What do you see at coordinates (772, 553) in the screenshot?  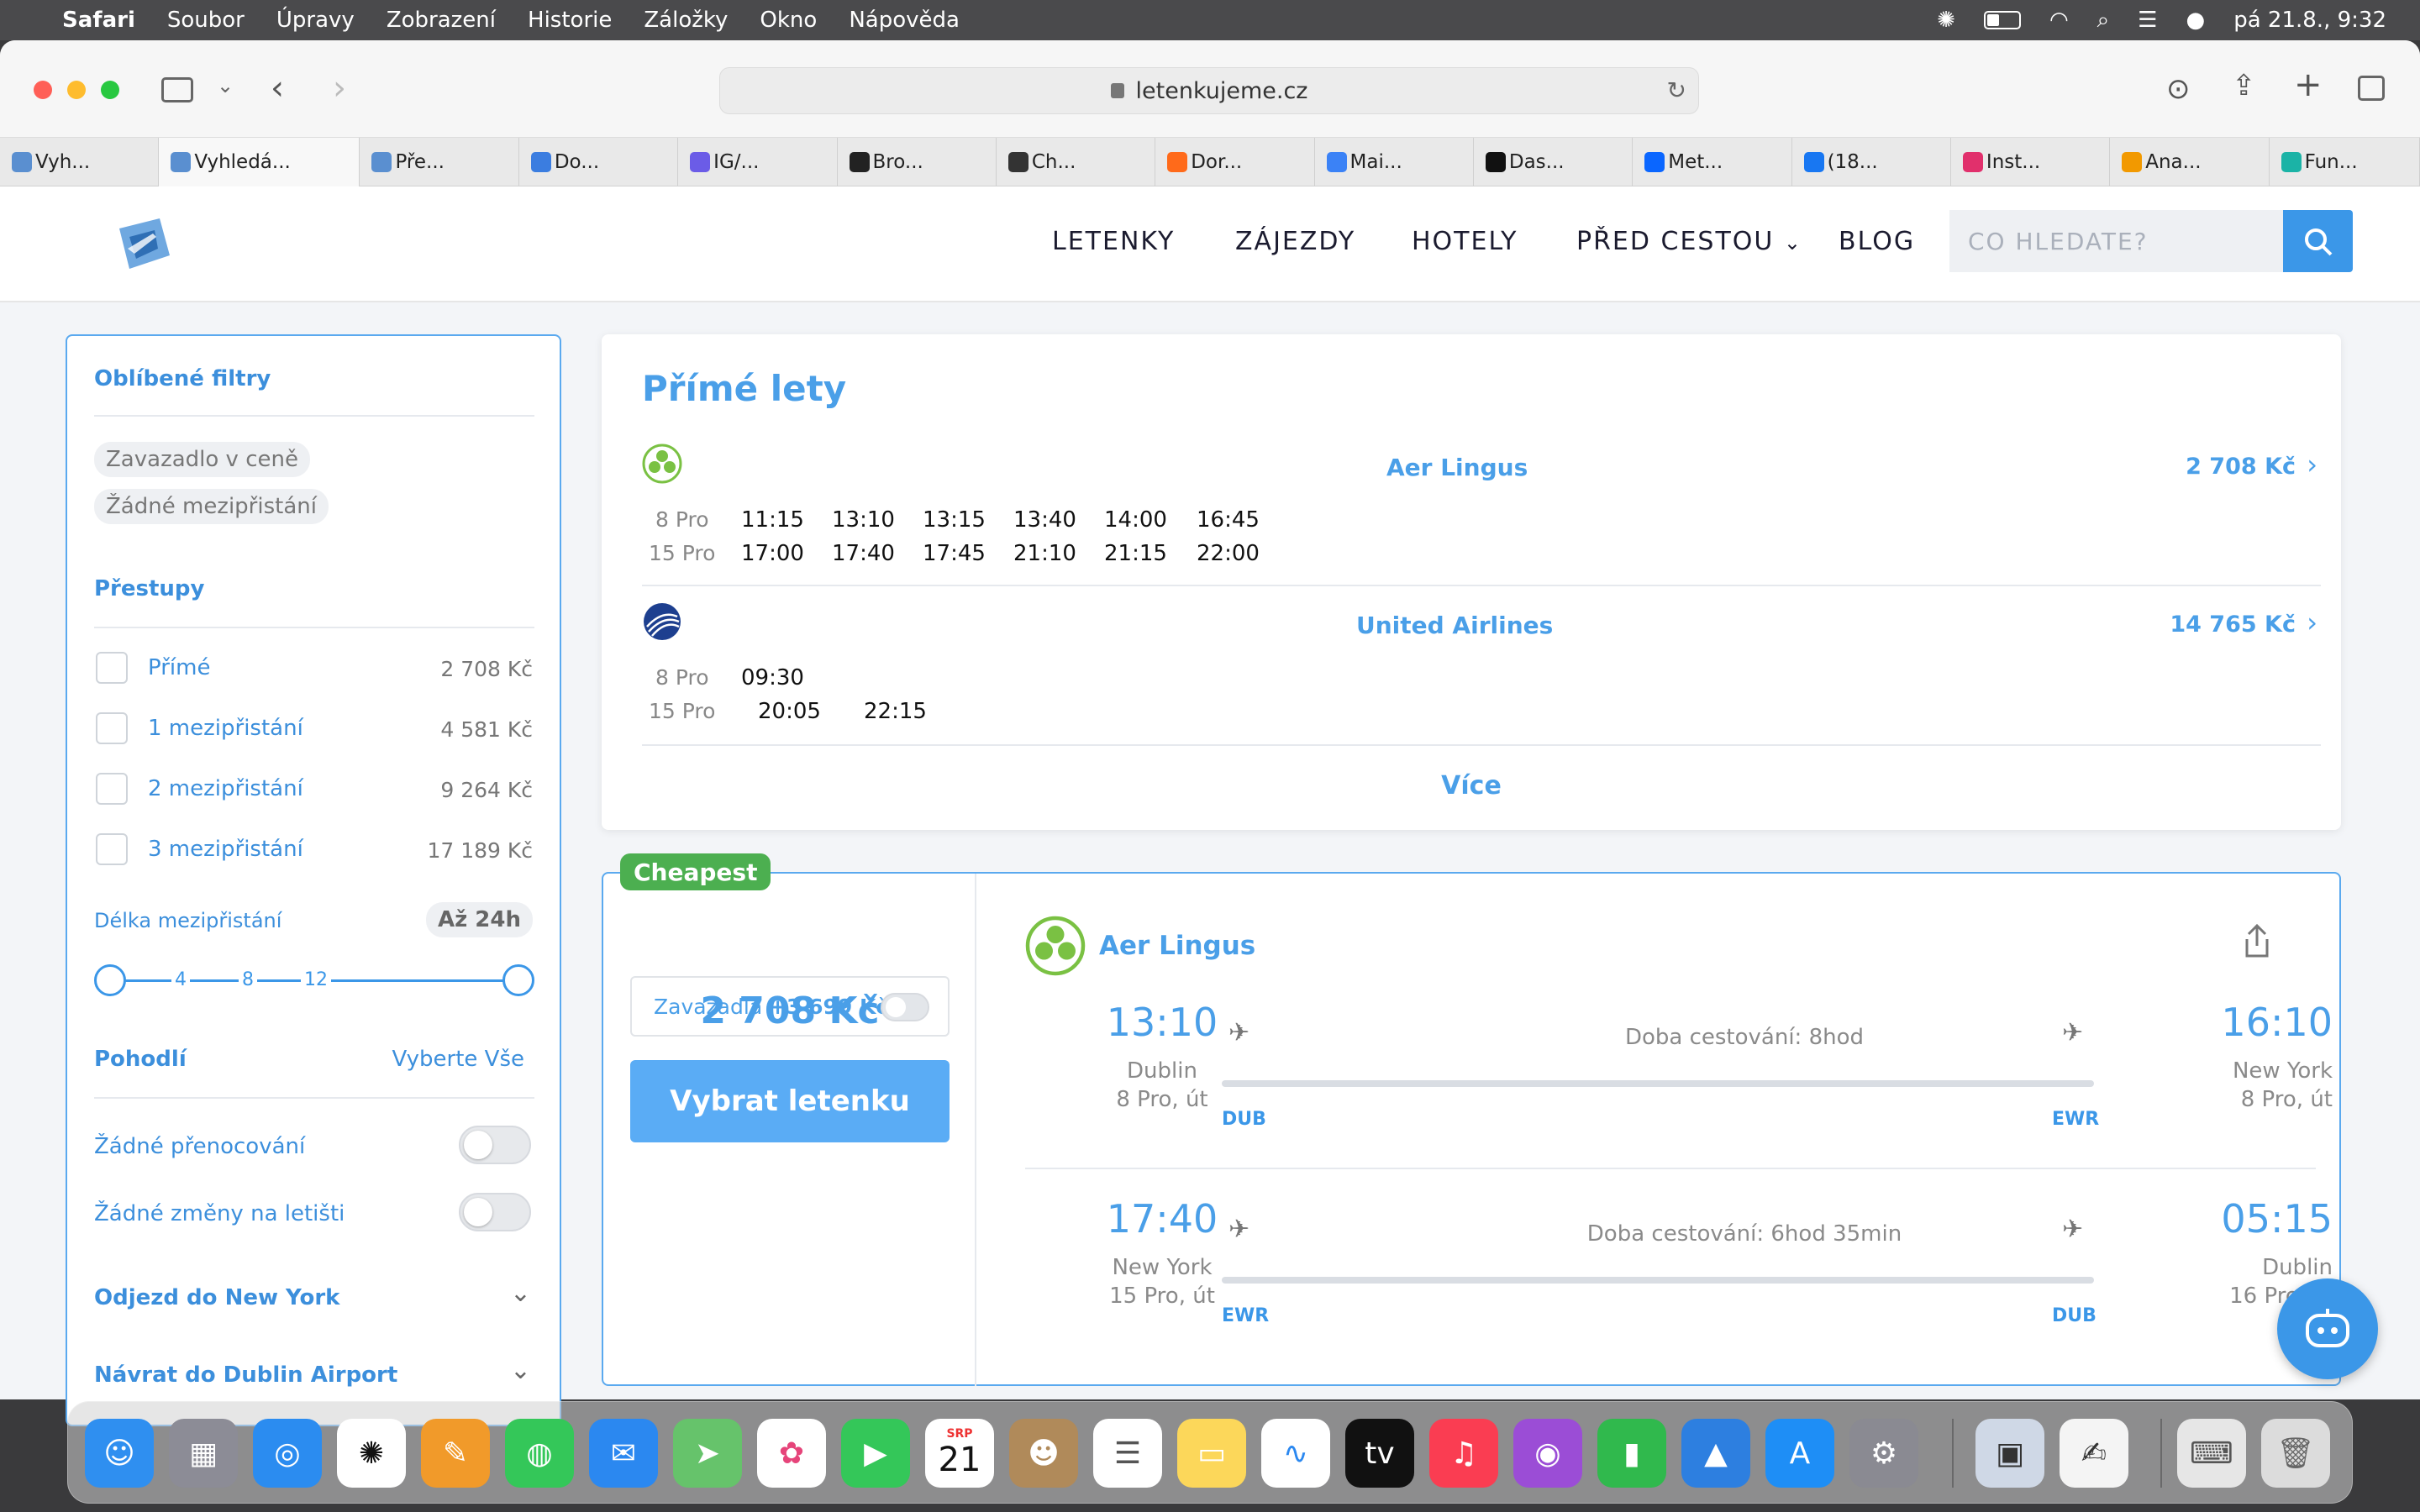 I see `time-option: 17:00` at bounding box center [772, 553].